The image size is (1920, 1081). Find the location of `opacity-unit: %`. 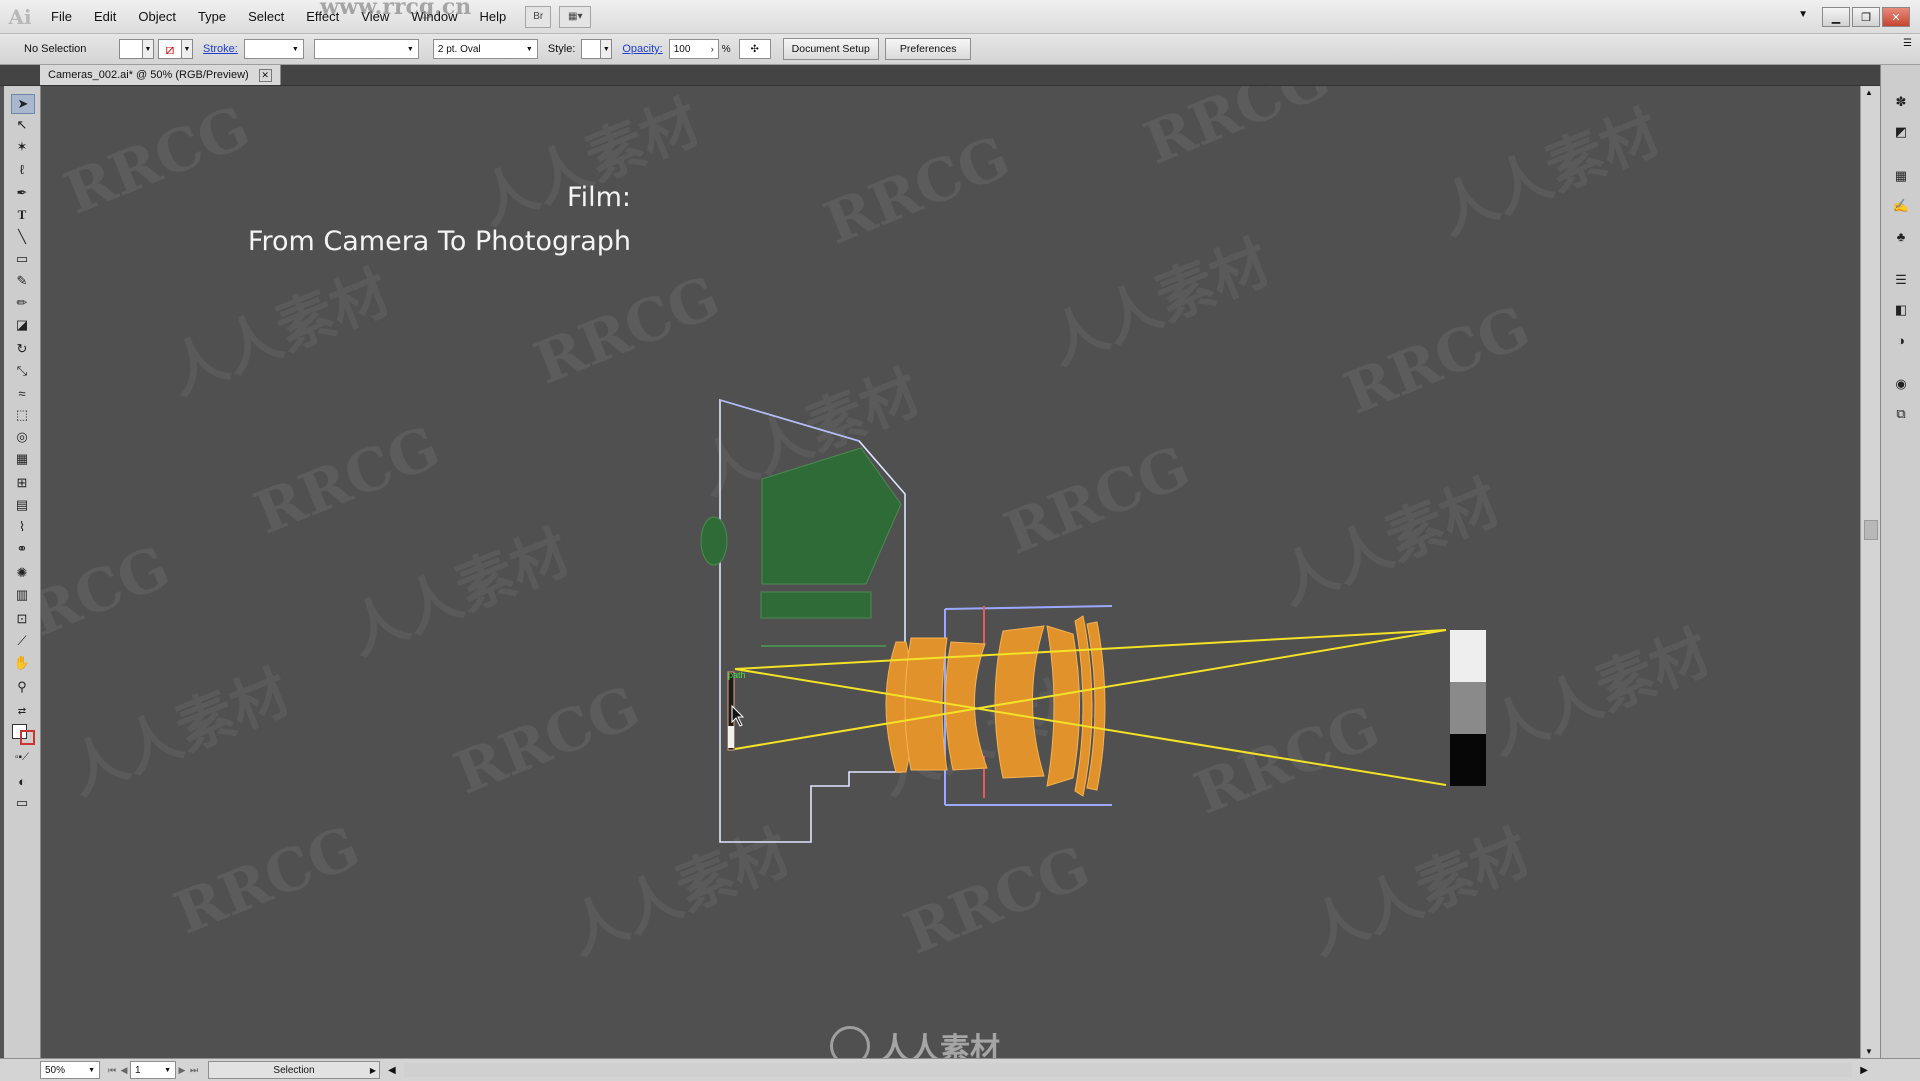

opacity-unit: % is located at coordinates (726, 49).